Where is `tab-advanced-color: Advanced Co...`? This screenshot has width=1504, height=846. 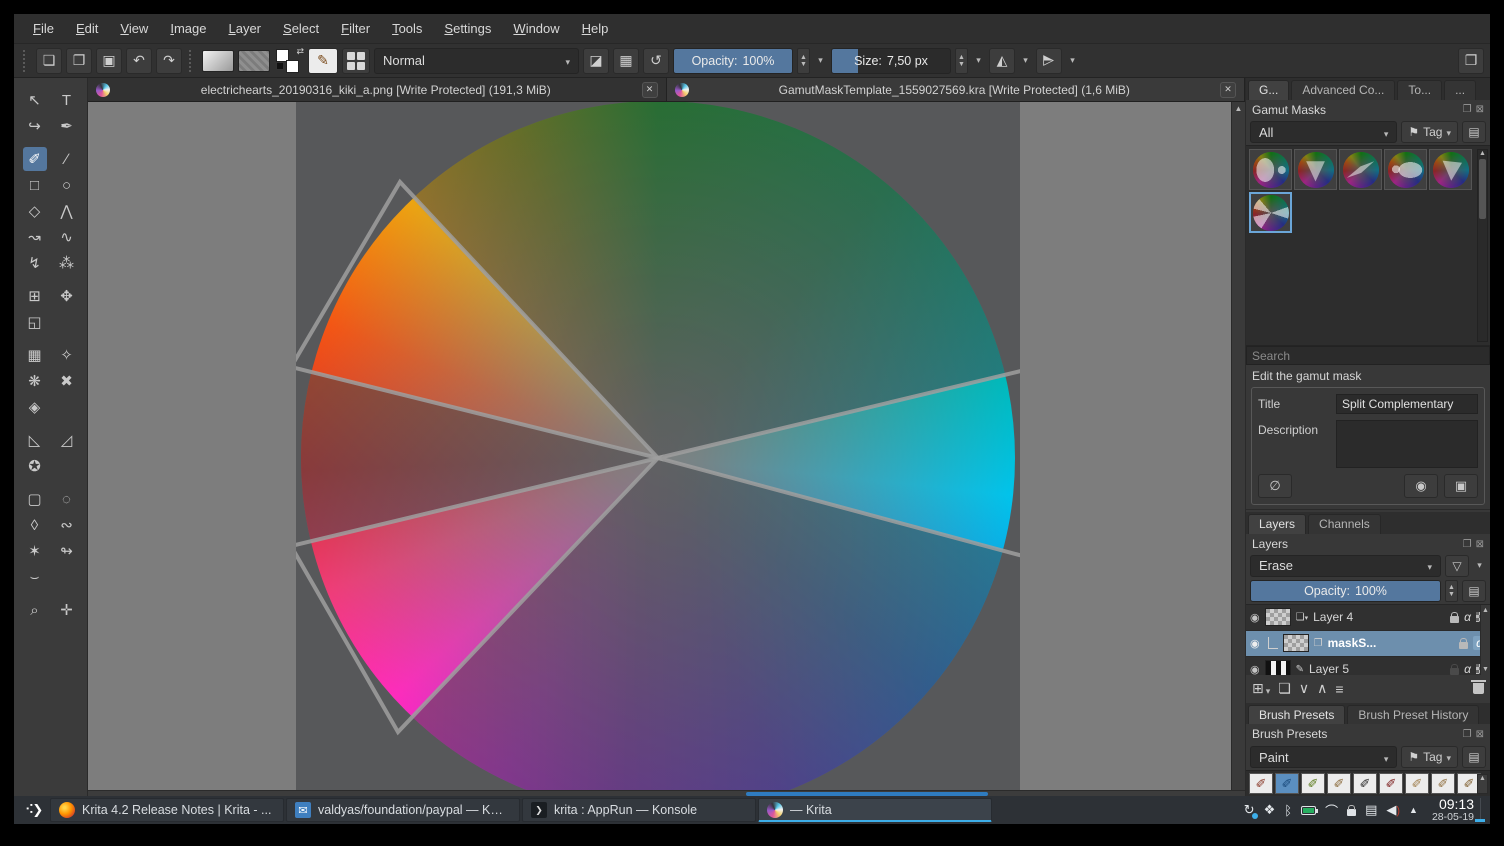 tab-advanced-color: Advanced Co... is located at coordinates (1343, 90).